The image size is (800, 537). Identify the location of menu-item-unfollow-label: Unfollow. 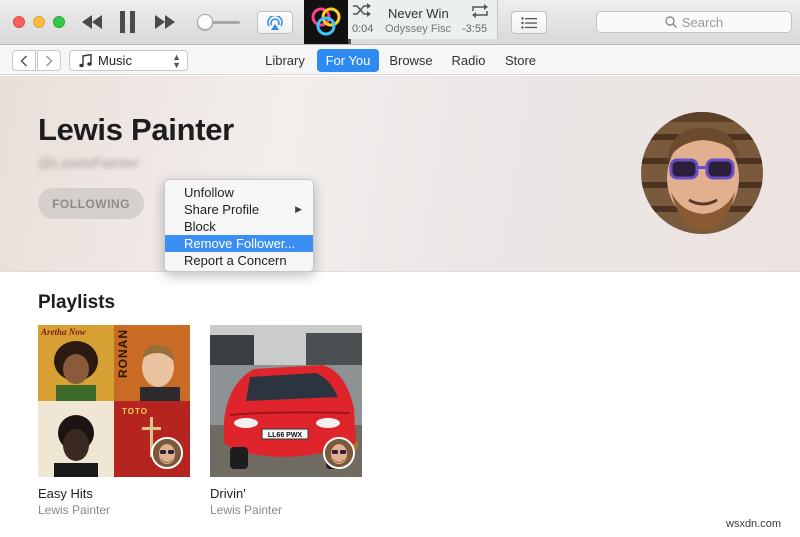
(209, 192).